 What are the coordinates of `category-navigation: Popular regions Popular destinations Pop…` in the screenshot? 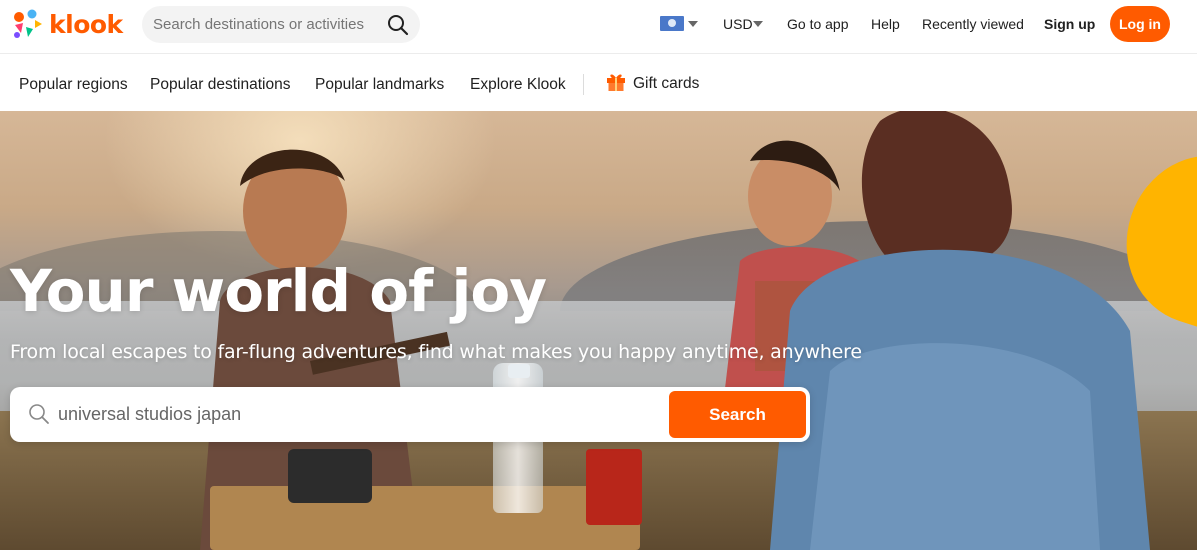 It's located at (598, 83).